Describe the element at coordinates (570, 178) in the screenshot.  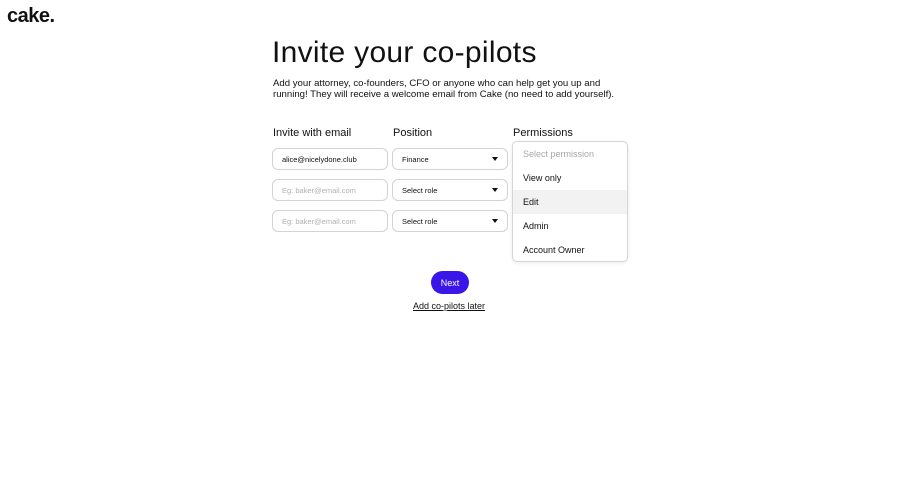
I see `permission-option-view-only: View only` at that location.